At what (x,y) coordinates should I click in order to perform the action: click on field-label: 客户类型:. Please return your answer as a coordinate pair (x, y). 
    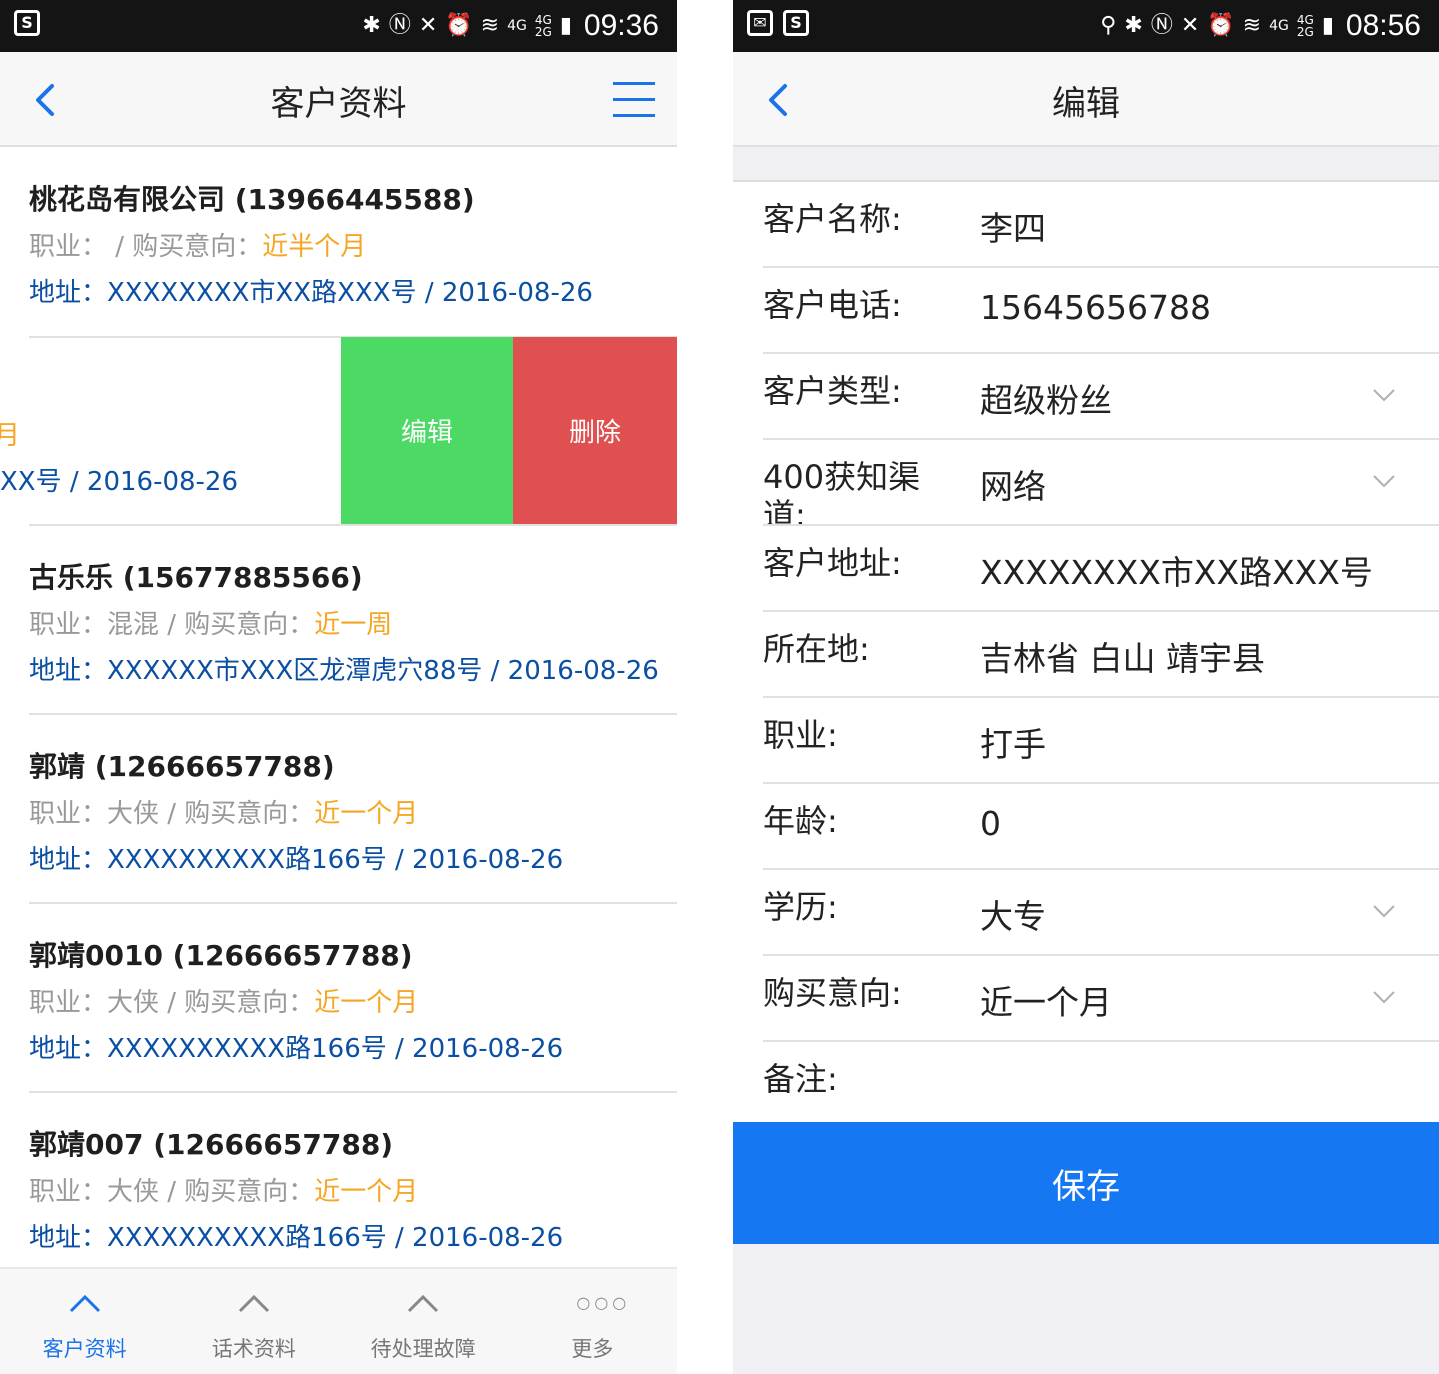
    Looking at the image, I should click on (832, 391).